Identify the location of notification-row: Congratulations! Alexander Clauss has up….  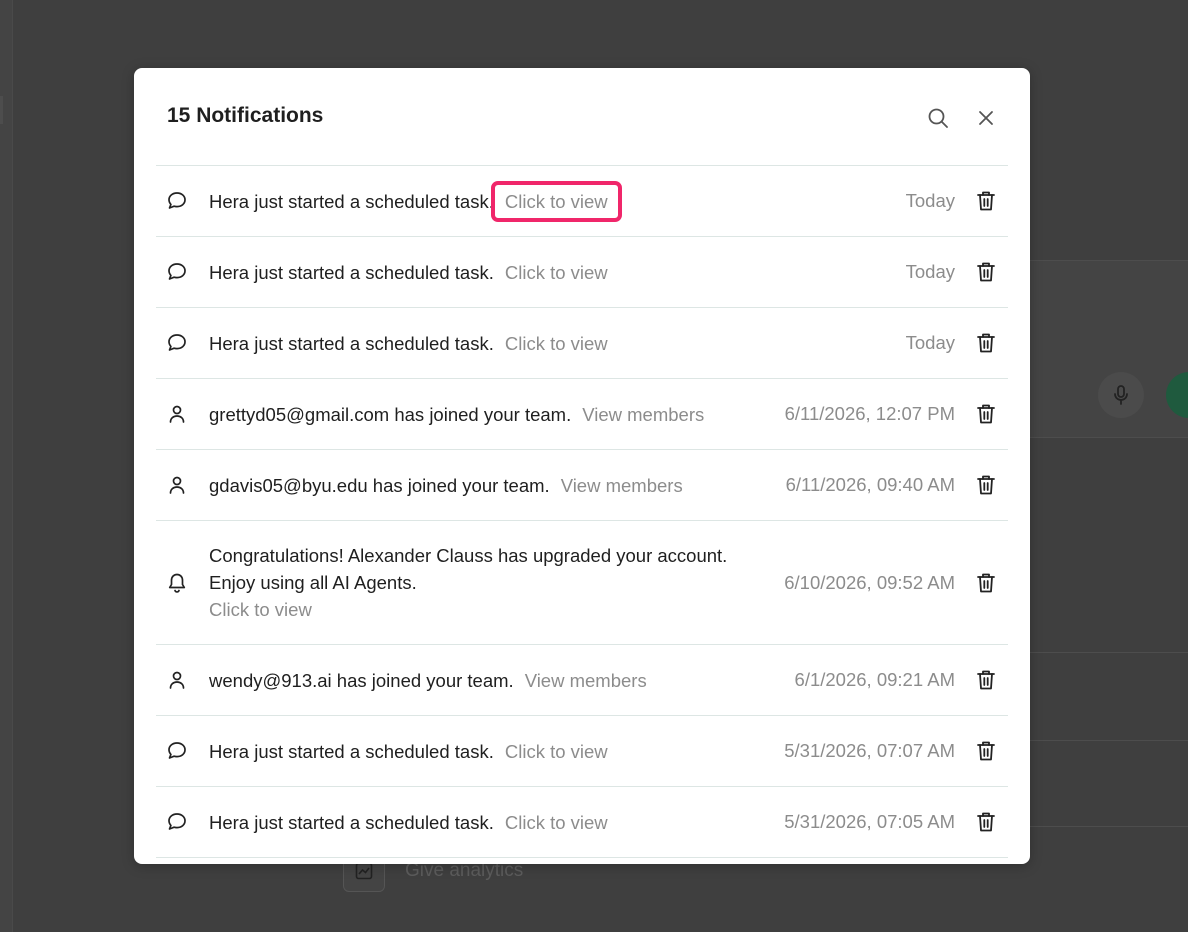
(582, 583).